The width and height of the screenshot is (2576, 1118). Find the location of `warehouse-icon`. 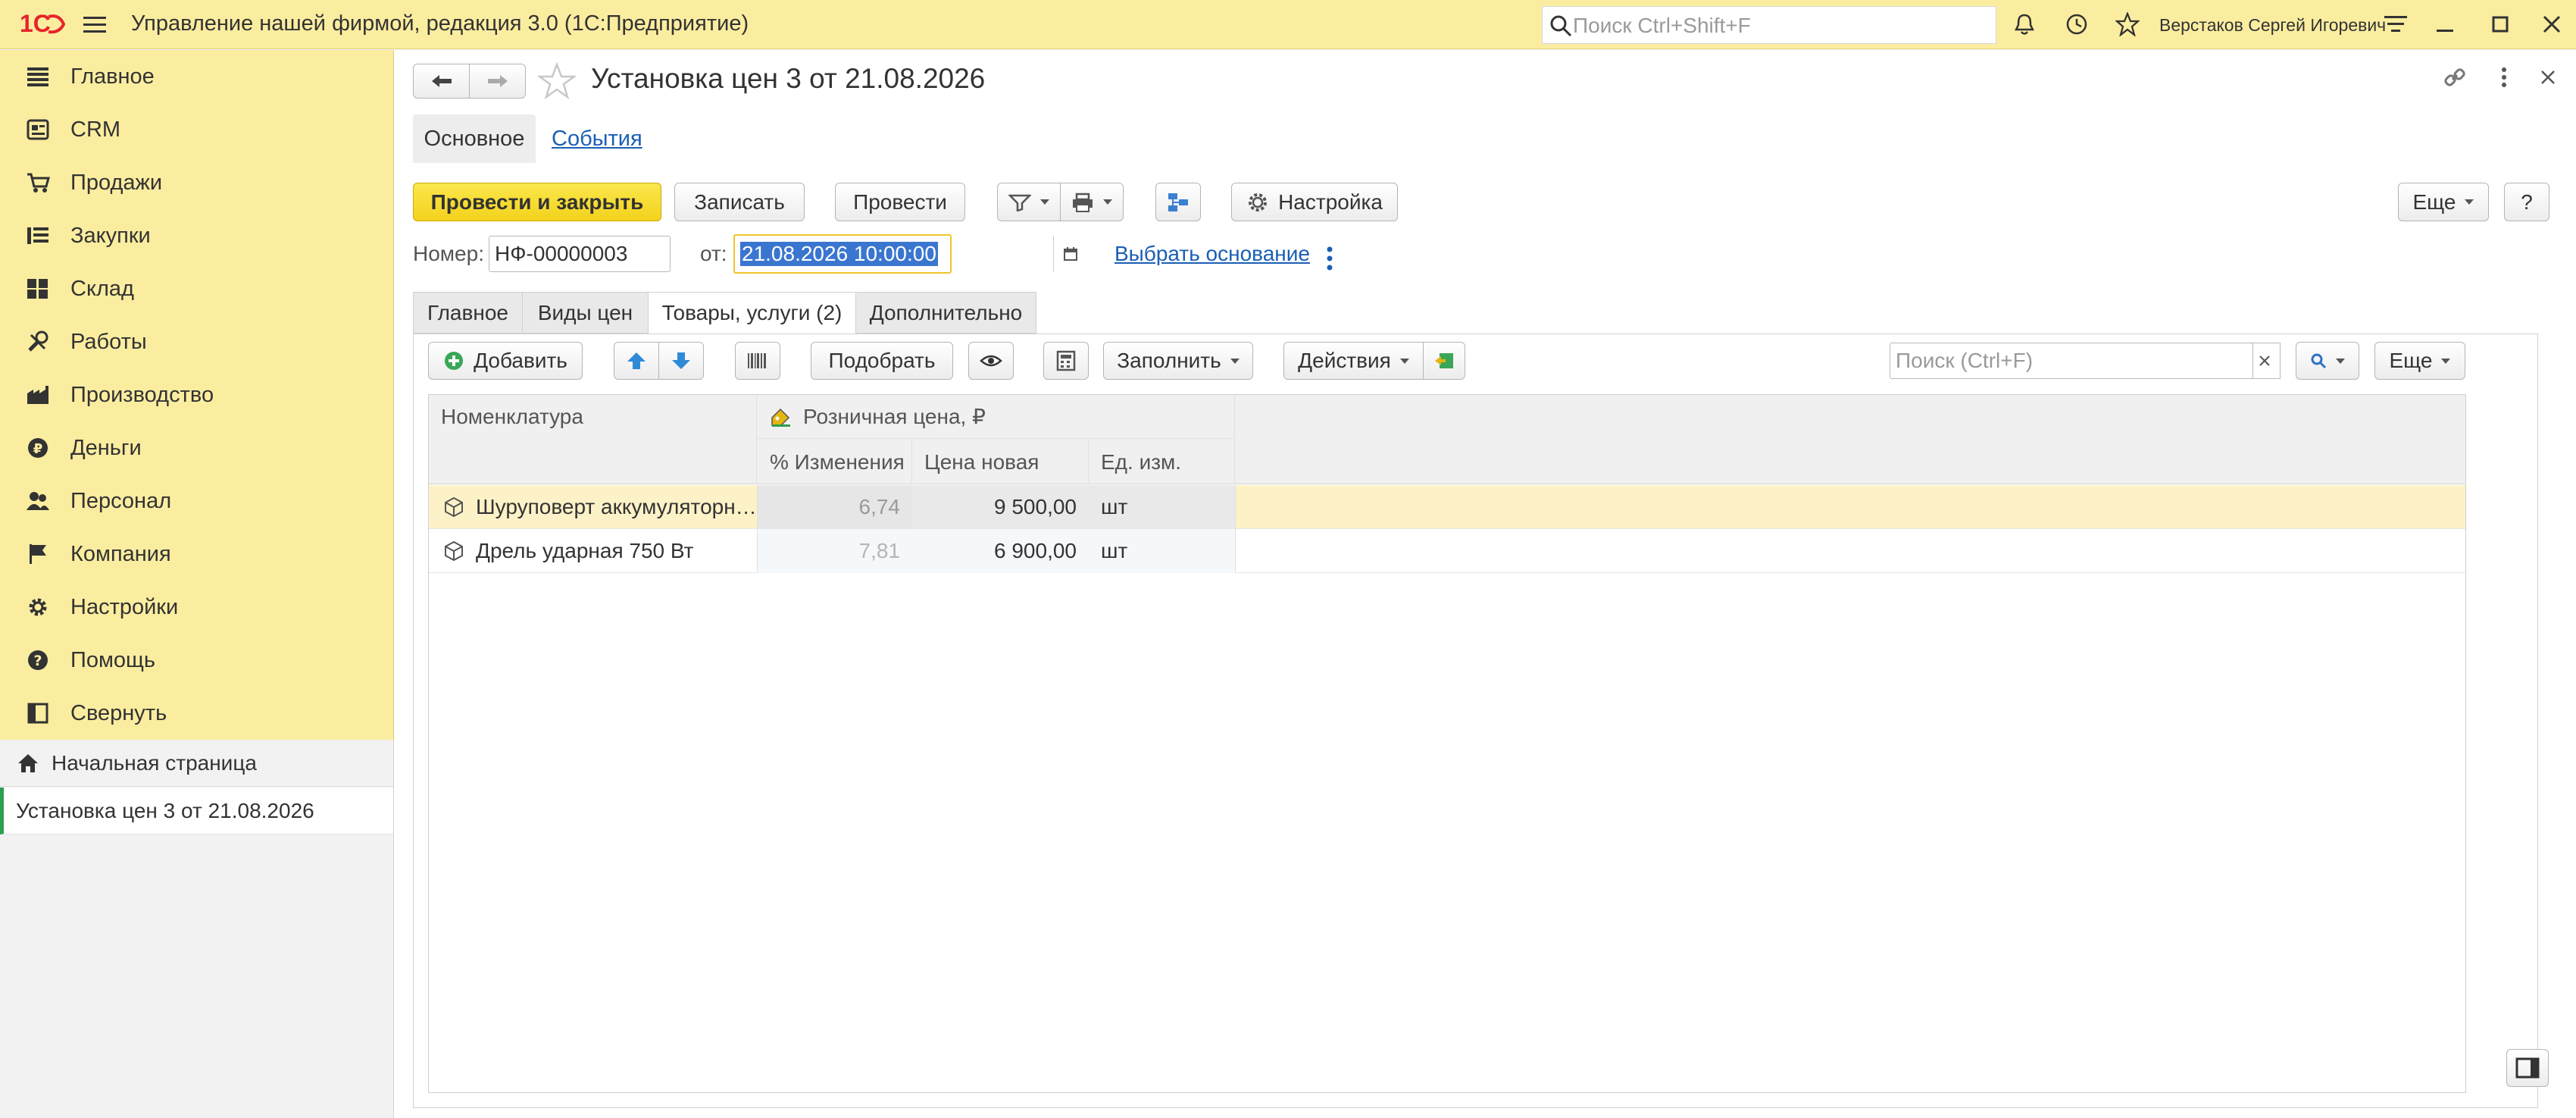

warehouse-icon is located at coordinates (38, 289).